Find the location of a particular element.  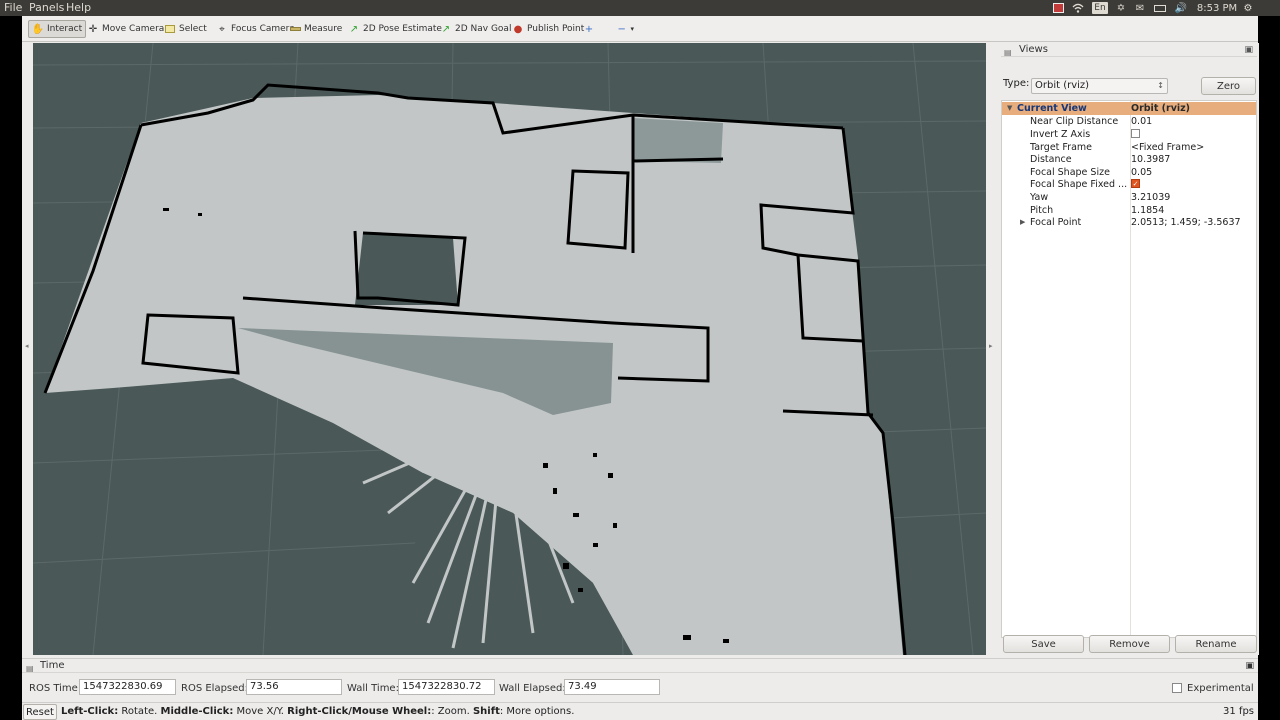

tool-label: Interact is located at coordinates (65, 29).